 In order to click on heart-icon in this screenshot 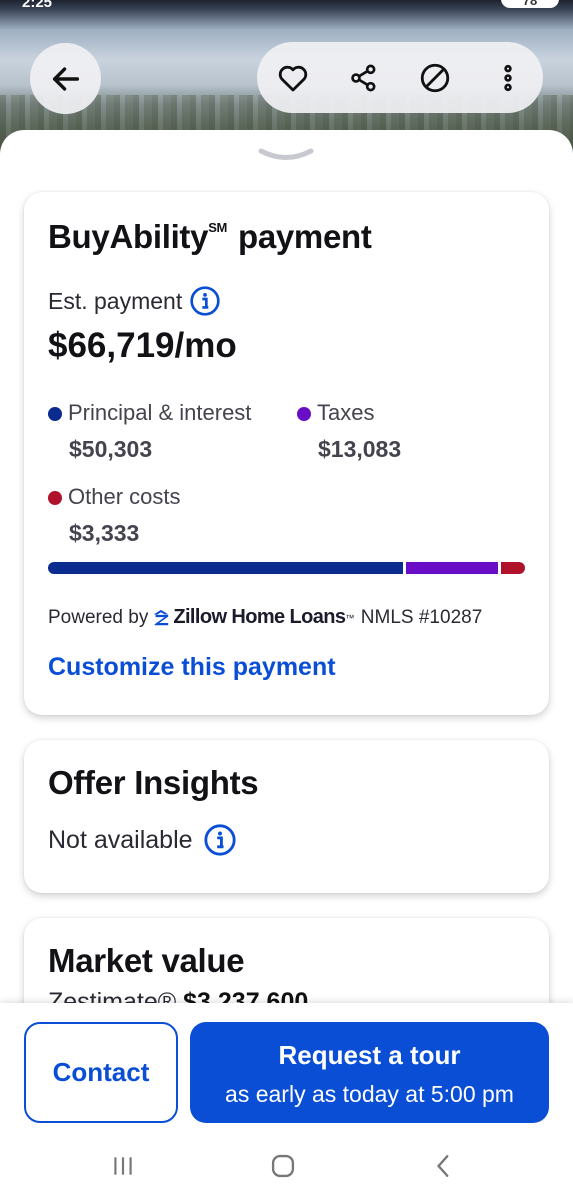, I will do `click(293, 78)`.